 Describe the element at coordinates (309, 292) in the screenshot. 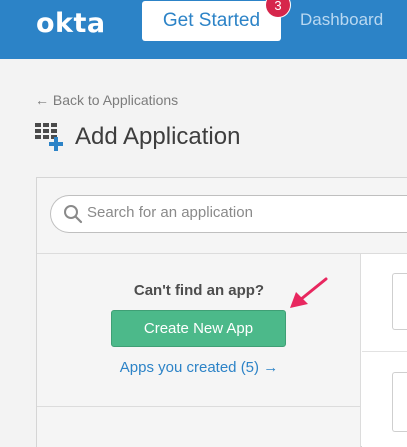

I see `pointer-arrow-icon` at that location.